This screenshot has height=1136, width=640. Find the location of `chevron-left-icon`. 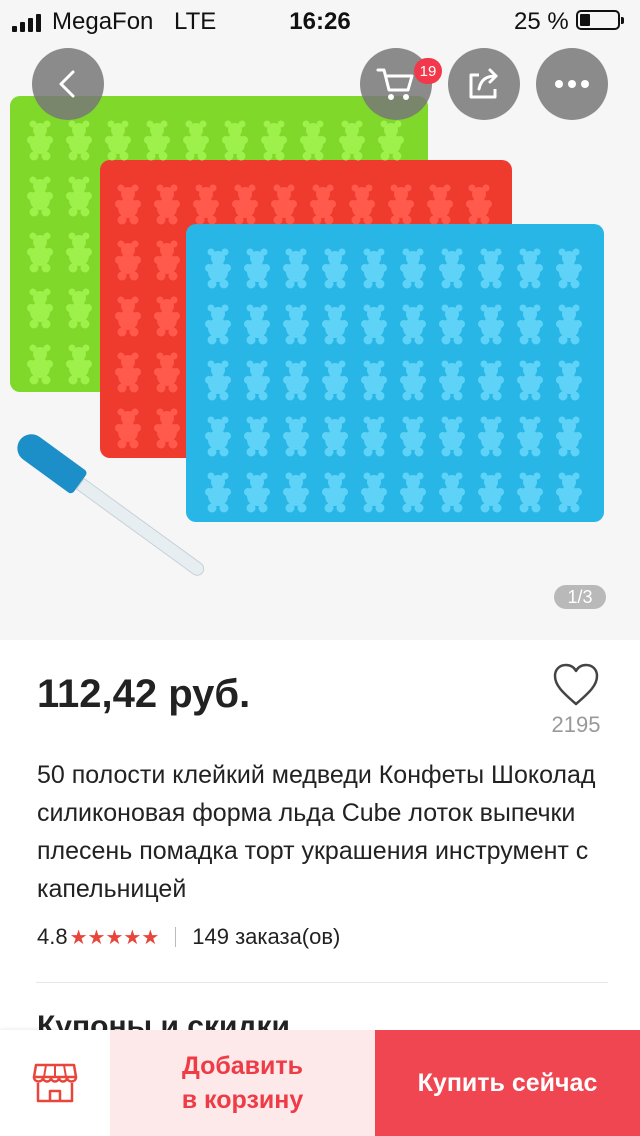

chevron-left-icon is located at coordinates (67, 84).